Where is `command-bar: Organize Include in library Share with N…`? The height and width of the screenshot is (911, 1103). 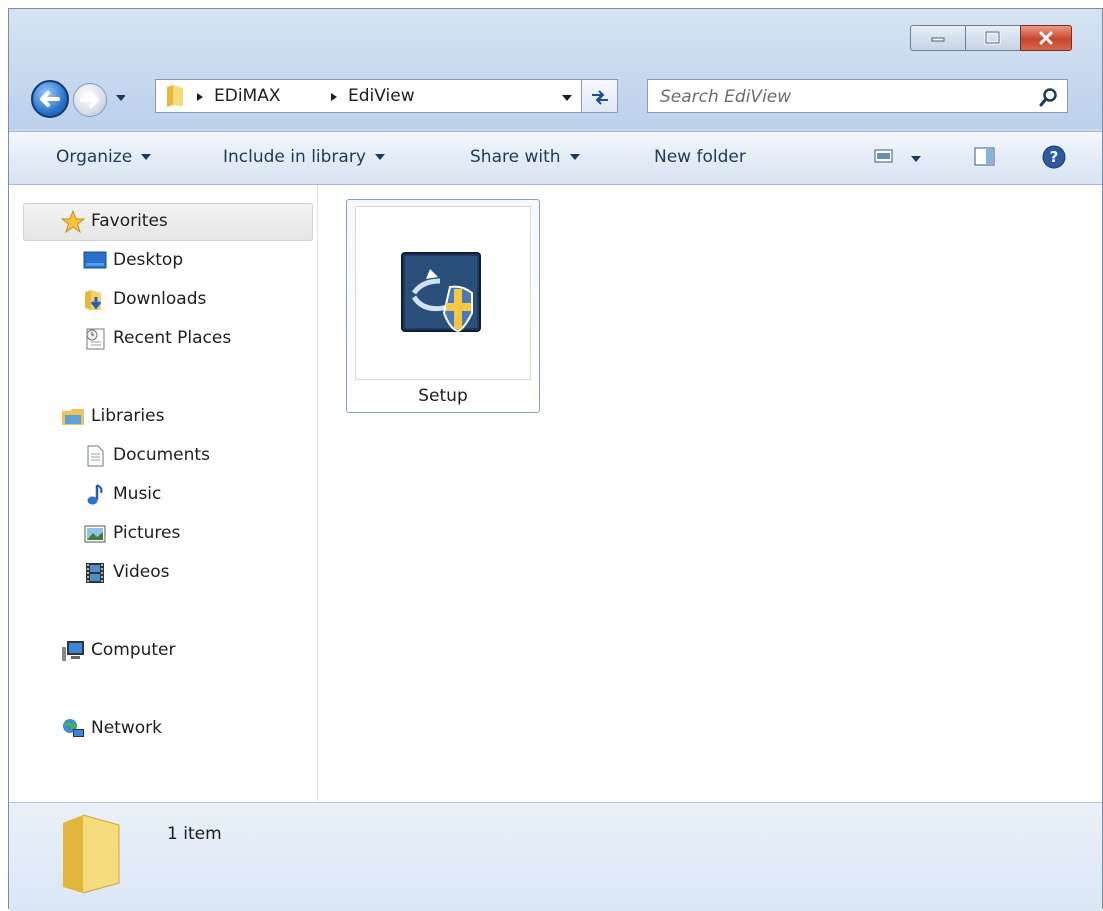 command-bar: Organize Include in library Share with N… is located at coordinates (555, 158).